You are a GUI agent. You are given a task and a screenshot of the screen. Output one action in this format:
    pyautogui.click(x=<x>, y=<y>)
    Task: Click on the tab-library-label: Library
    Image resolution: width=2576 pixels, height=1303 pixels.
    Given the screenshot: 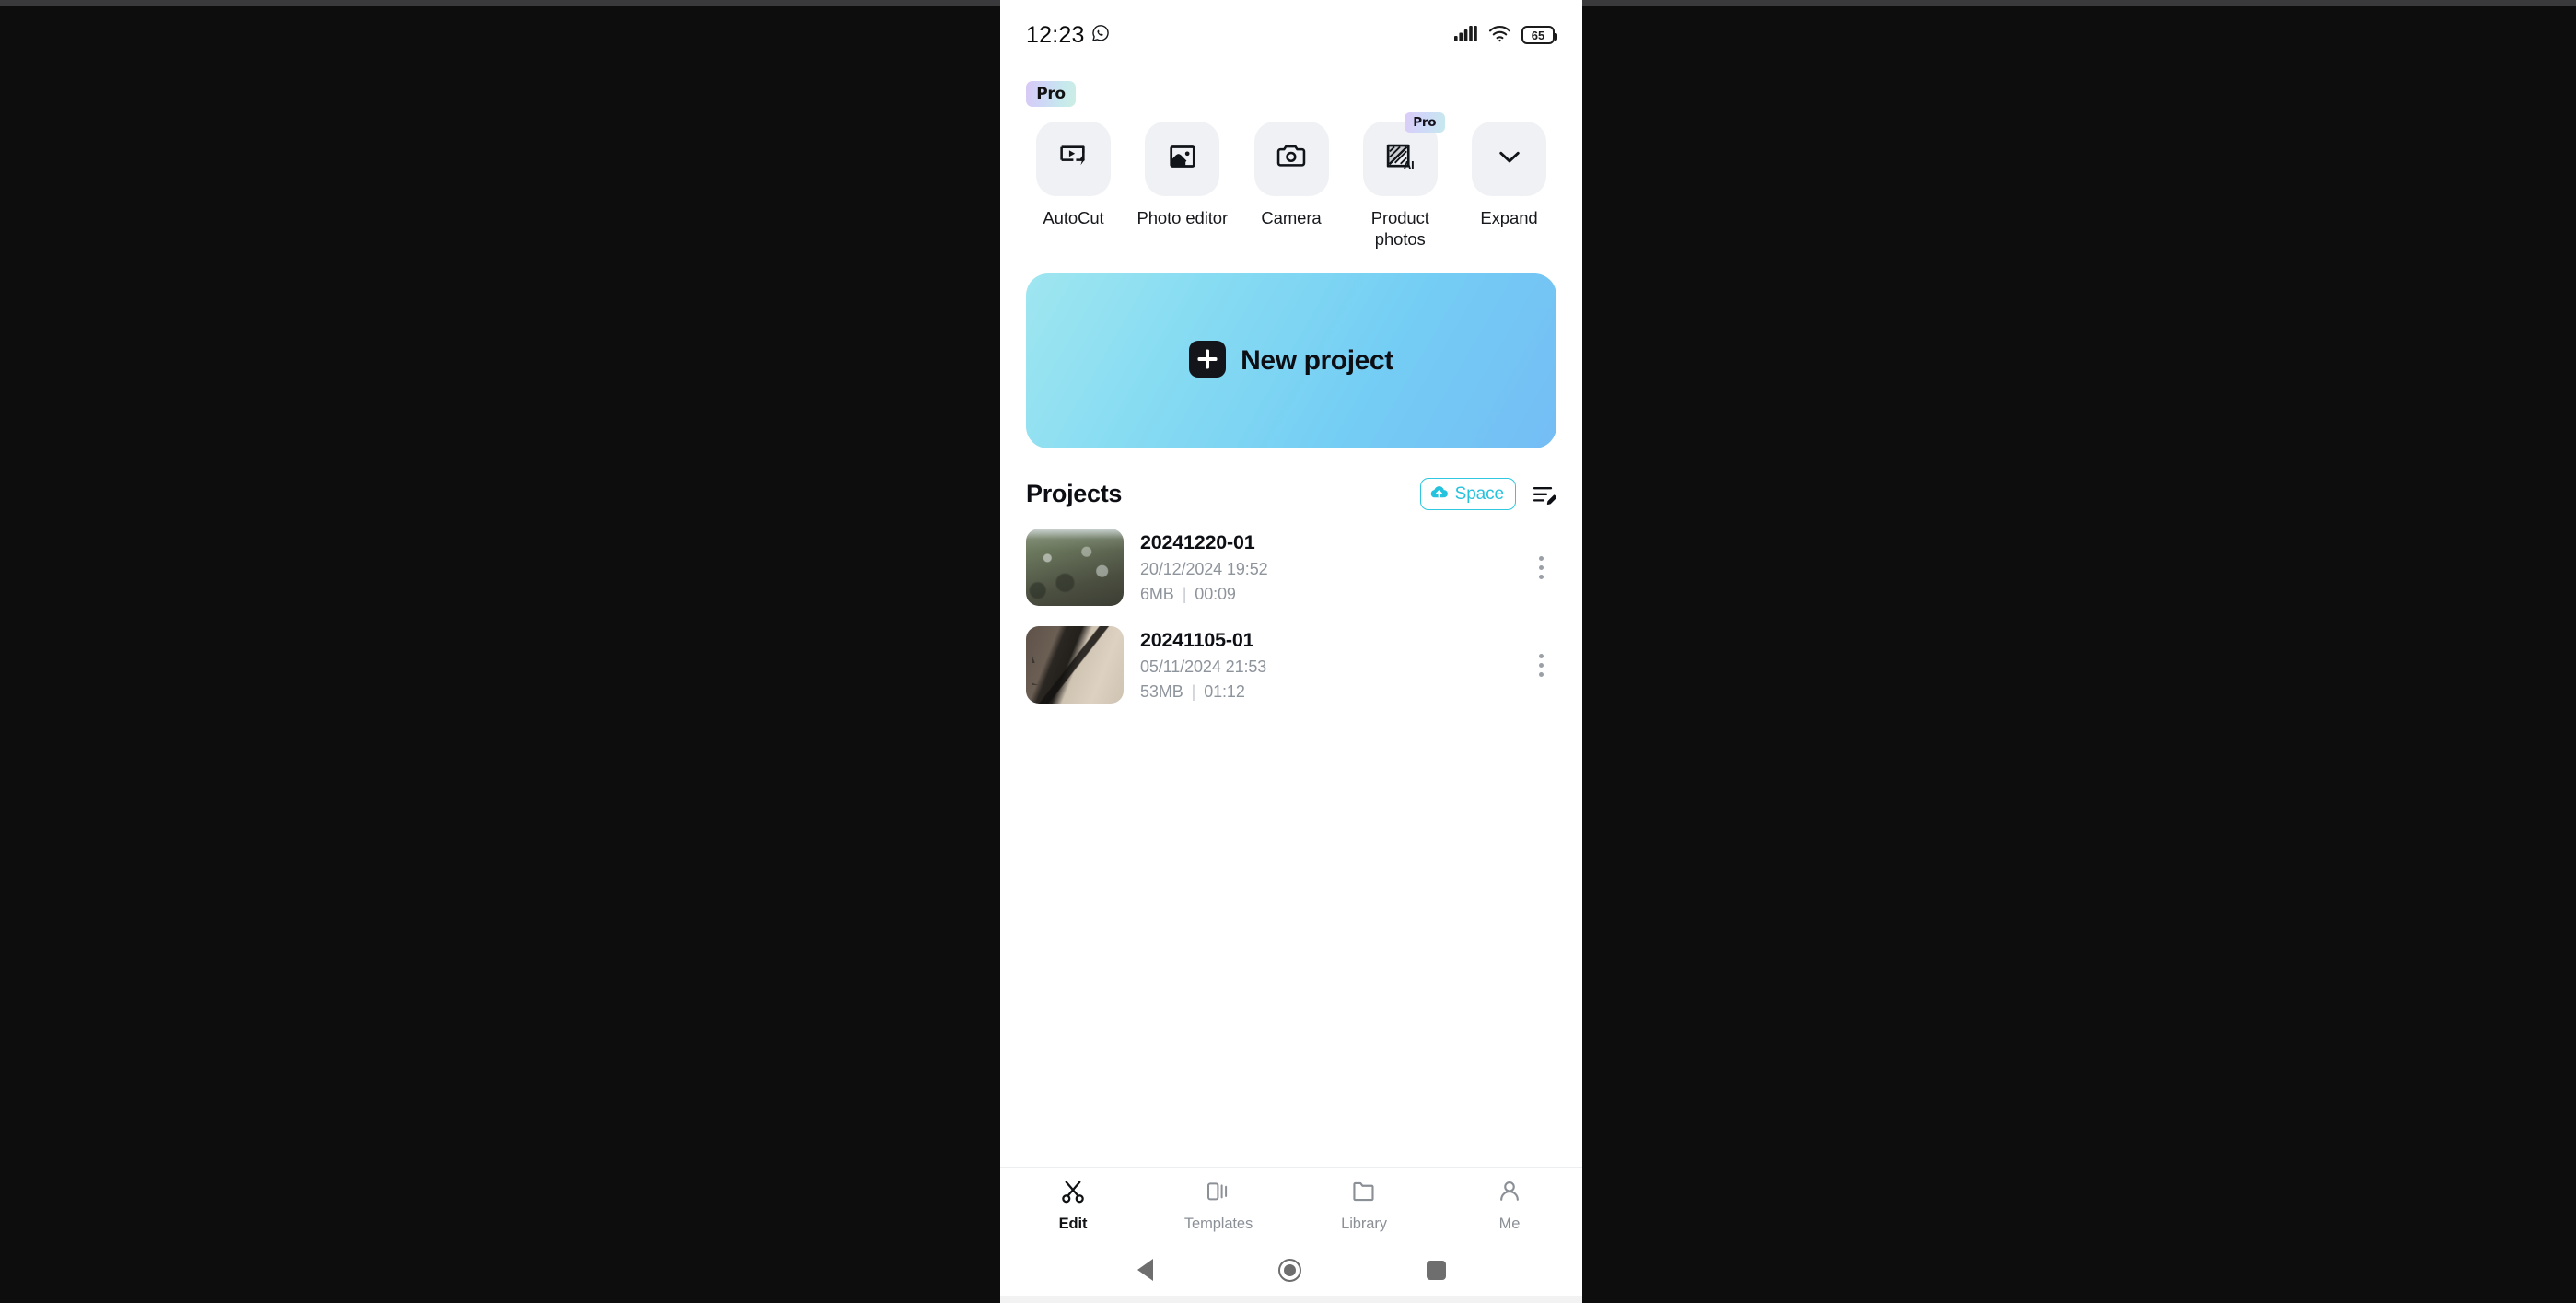 What is the action you would take?
    pyautogui.click(x=1364, y=1224)
    